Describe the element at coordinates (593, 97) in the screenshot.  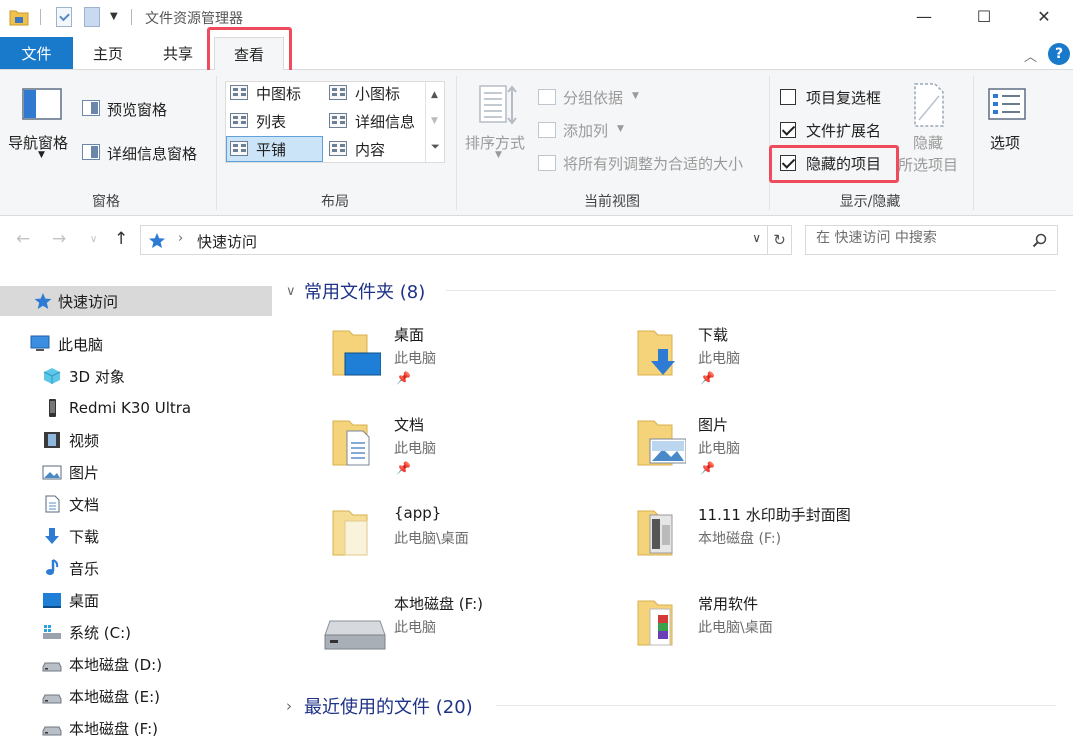
I see `group-by-button: 分组依据` at that location.